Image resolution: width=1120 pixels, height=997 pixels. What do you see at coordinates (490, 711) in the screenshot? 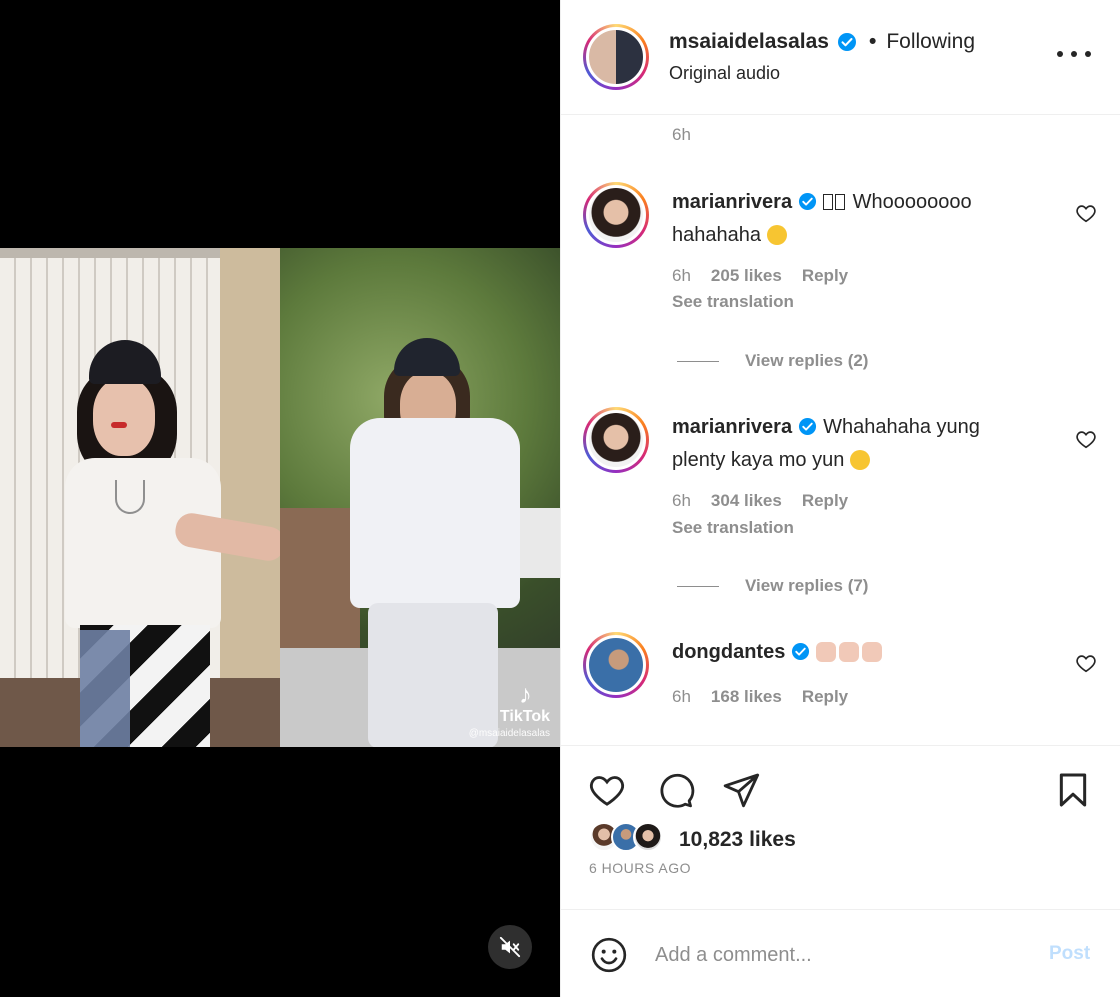
I see `tiktok-watermark: ♪ TikTok @msaiaidelasalas` at bounding box center [490, 711].